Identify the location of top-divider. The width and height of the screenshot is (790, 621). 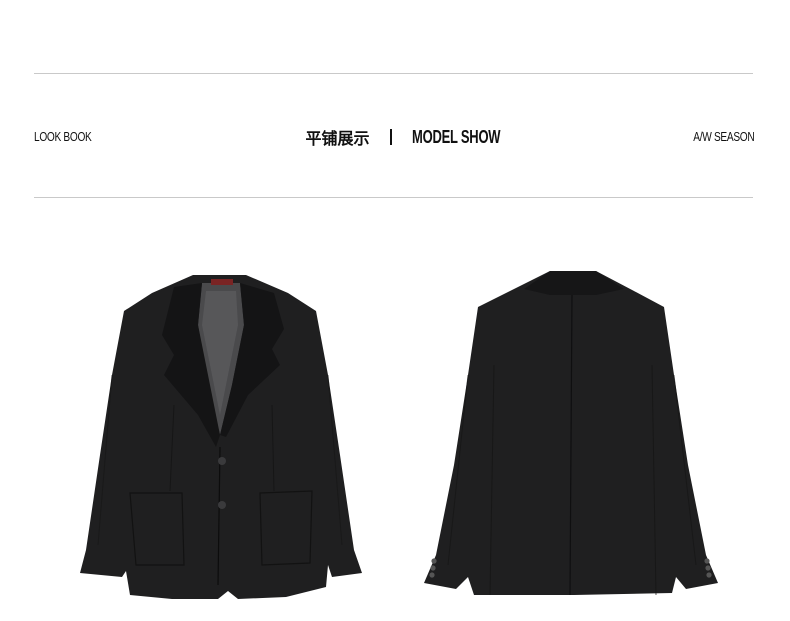
(393, 73).